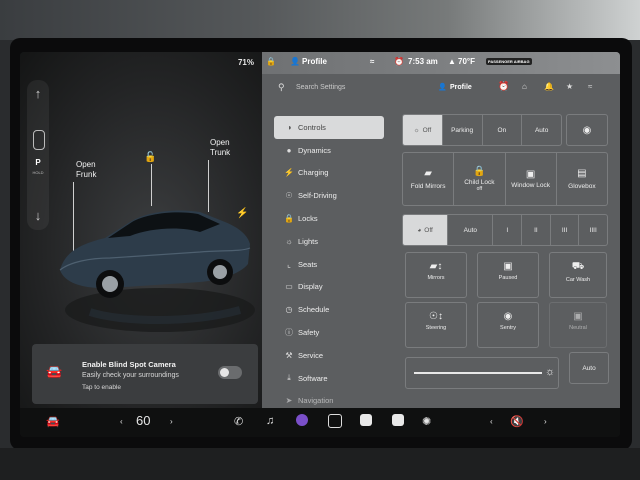 The image size is (640, 480). Describe the element at coordinates (308, 264) in the screenshot. I see `menu-label: Seats` at that location.